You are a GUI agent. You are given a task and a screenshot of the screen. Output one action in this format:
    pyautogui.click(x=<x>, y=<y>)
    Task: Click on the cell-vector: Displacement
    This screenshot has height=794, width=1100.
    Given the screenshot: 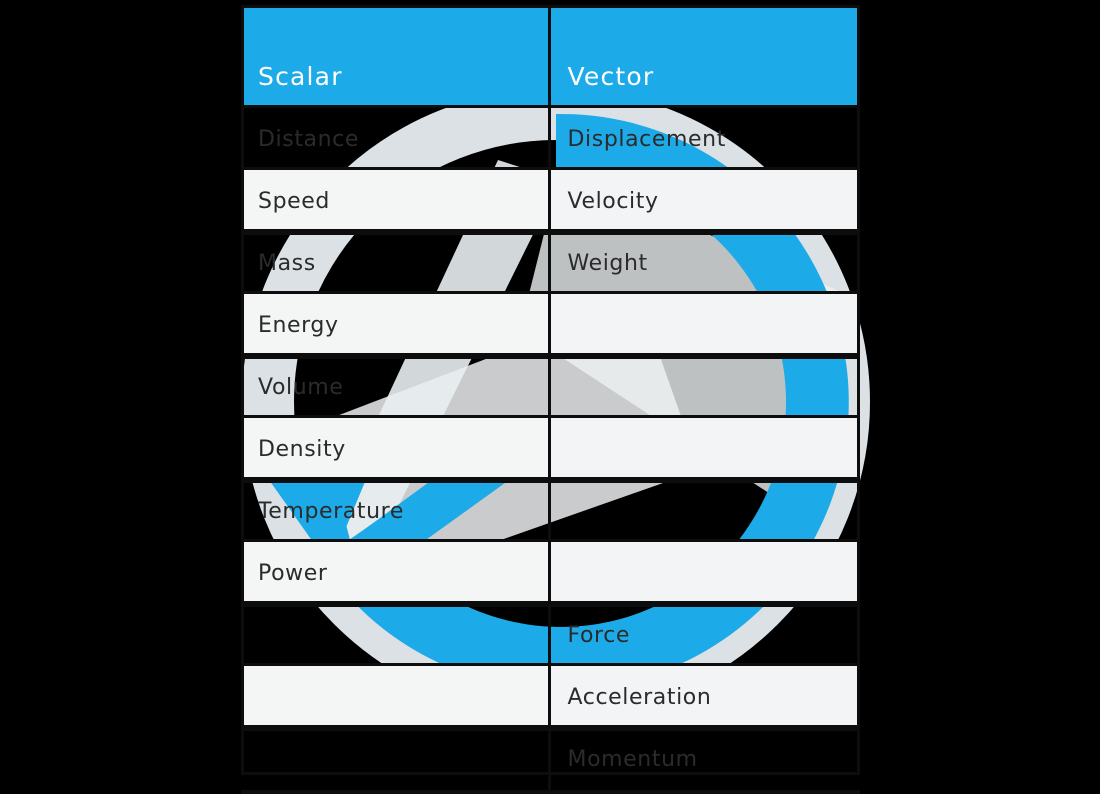 What is the action you would take?
    pyautogui.click(x=705, y=139)
    